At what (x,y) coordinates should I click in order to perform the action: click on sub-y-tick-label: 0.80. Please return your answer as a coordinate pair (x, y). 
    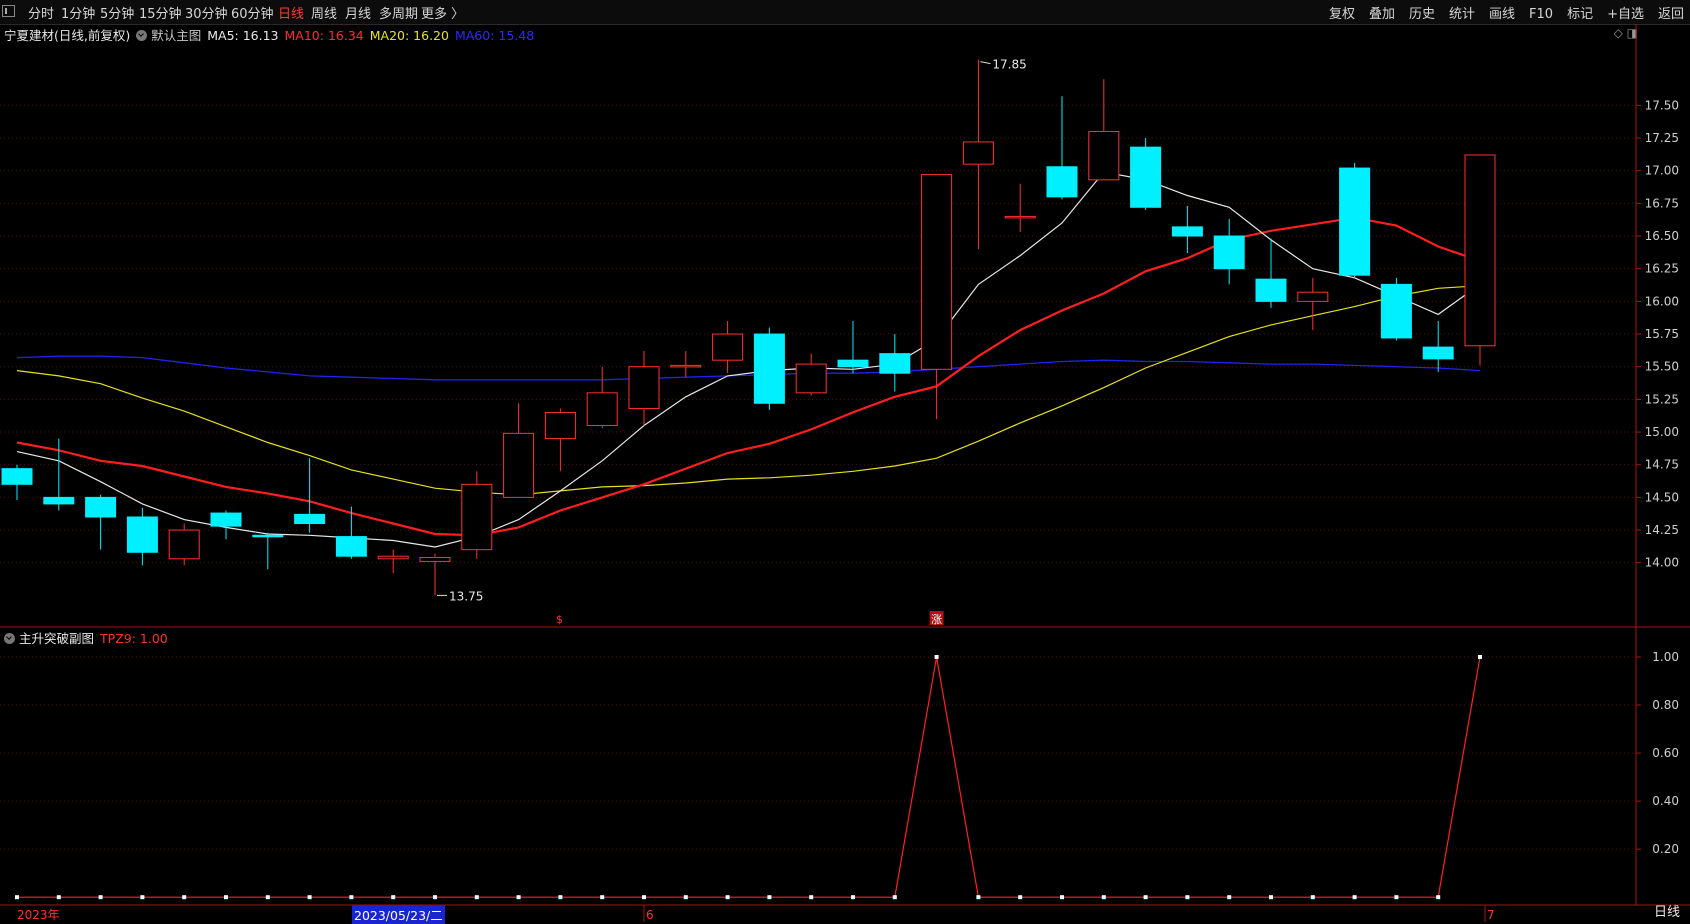
    Looking at the image, I should click on (1665, 705).